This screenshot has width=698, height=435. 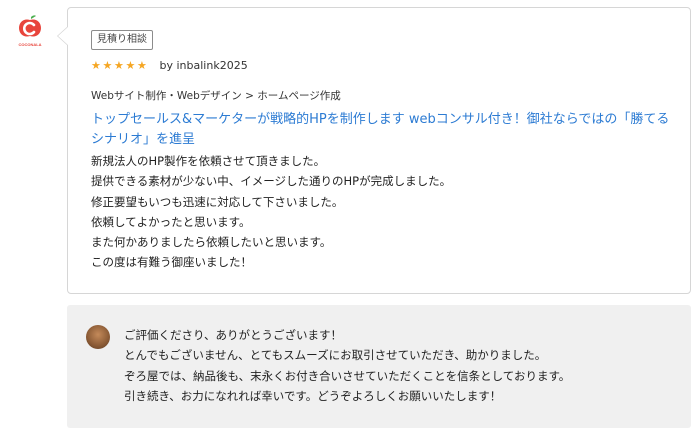 I want to click on star-rating: ★ ★ ★ ★ ★, so click(x=120, y=65).